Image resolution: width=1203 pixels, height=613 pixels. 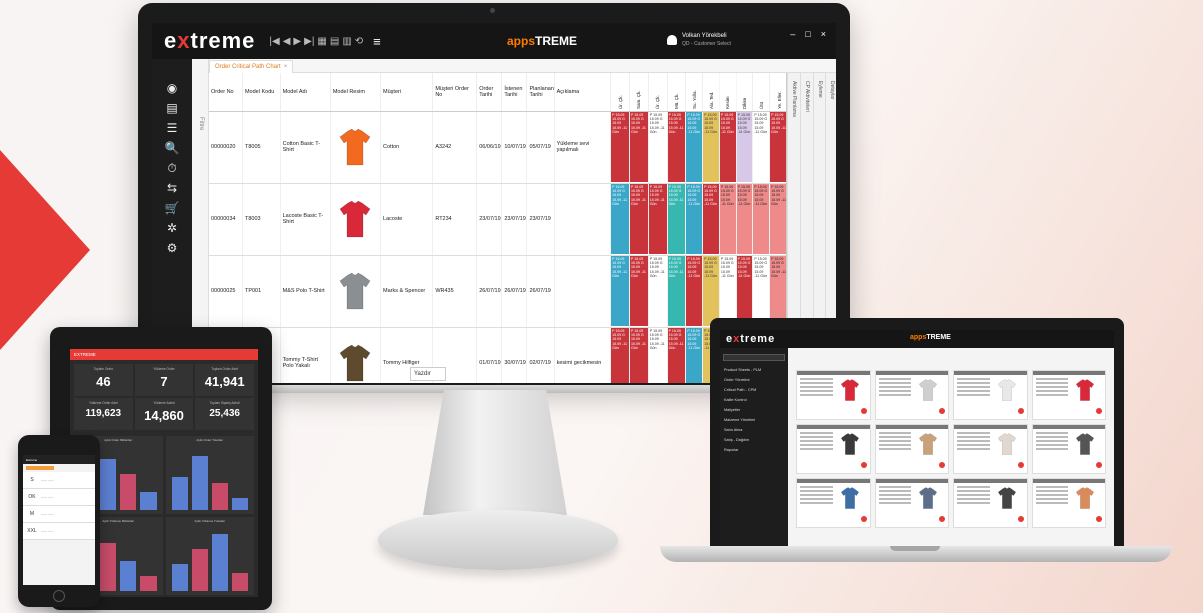 What do you see at coordinates (754, 430) in the screenshot?
I see `sidebar-item: Satın Alma` at bounding box center [754, 430].